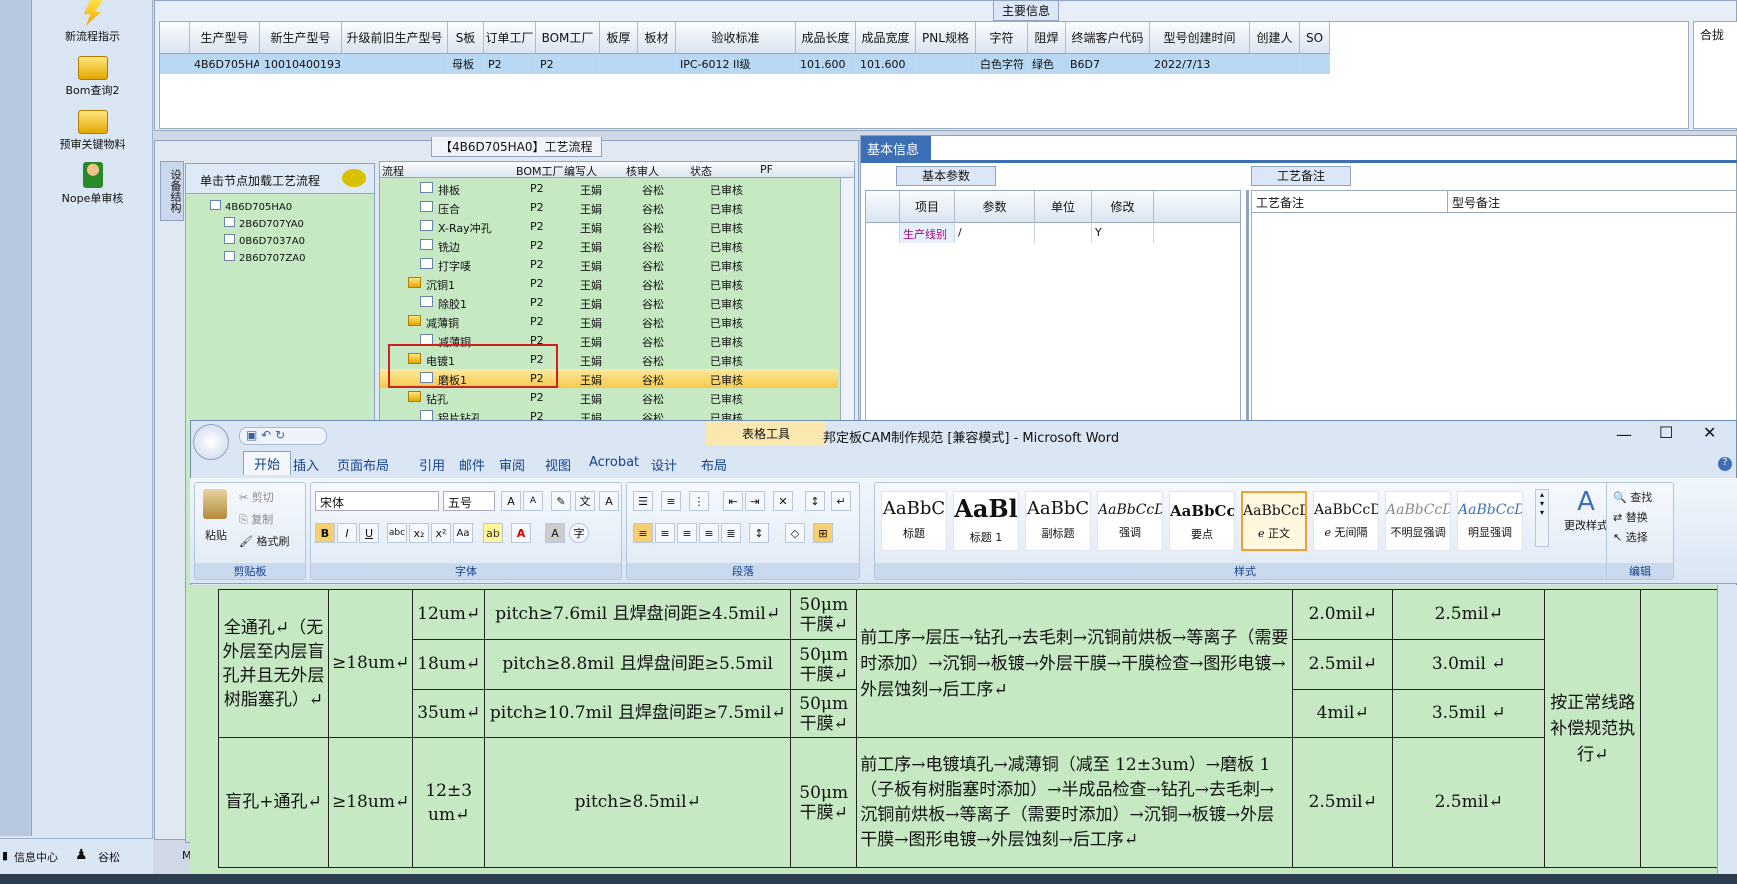 This screenshot has height=884, width=1737. What do you see at coordinates (841, 501) in the screenshot?
I see `show-marks-button: ↵` at bounding box center [841, 501].